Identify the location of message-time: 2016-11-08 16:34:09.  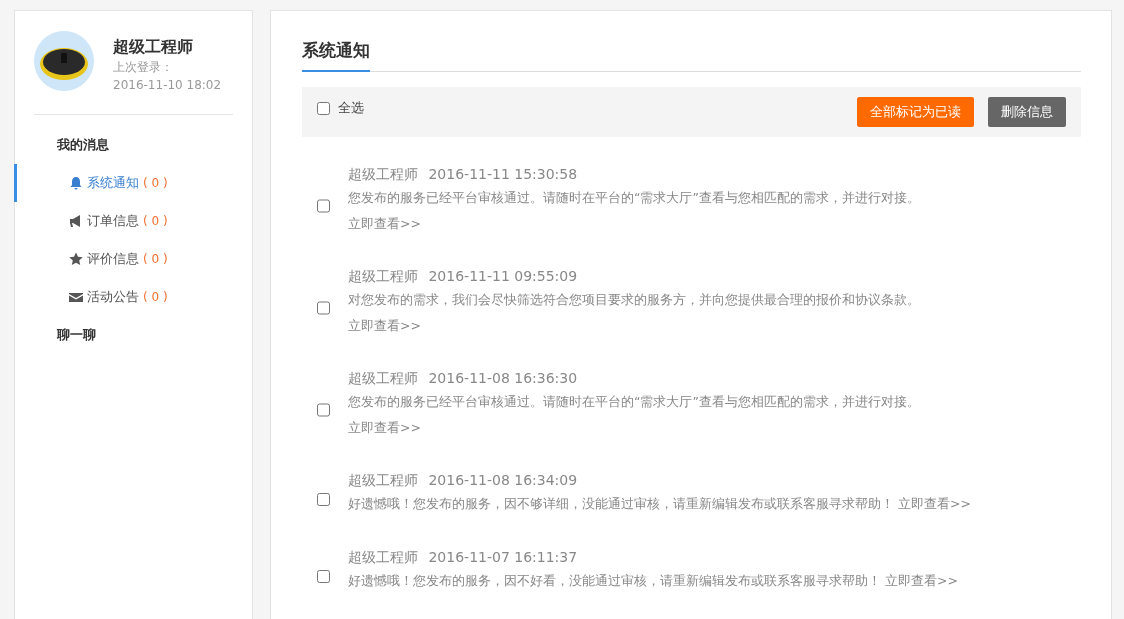
(503, 480).